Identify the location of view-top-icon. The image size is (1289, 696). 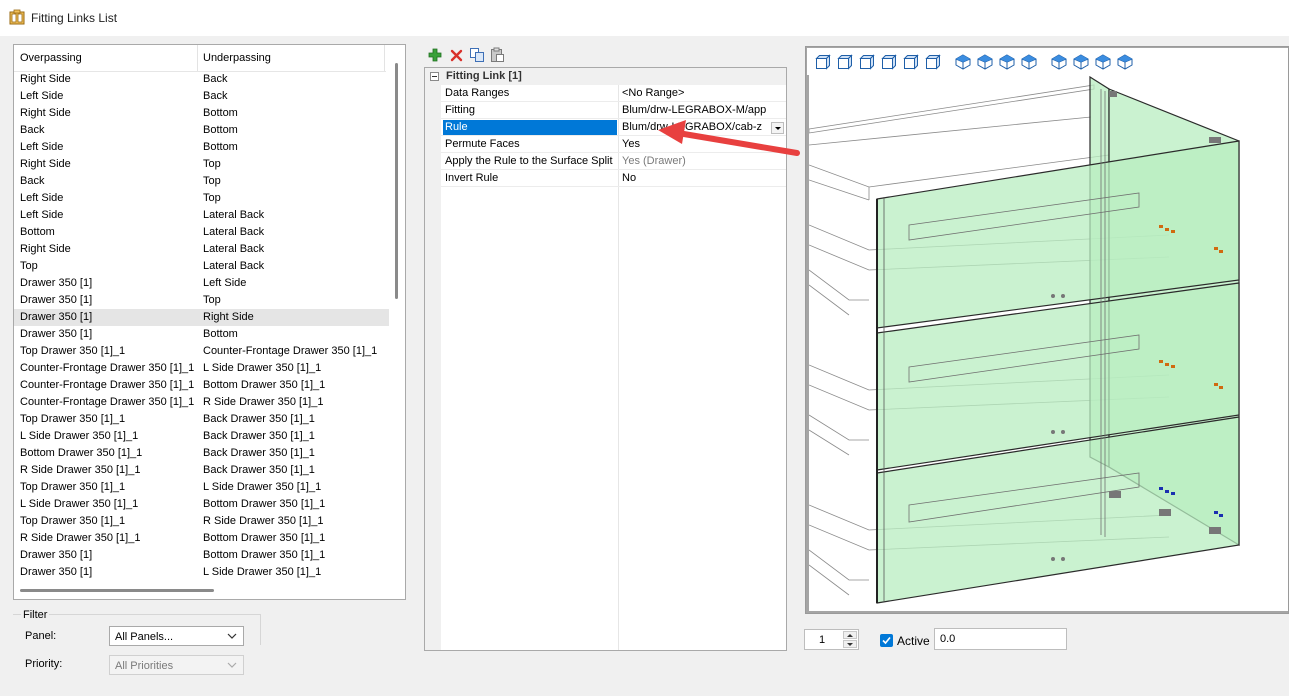
(911, 62).